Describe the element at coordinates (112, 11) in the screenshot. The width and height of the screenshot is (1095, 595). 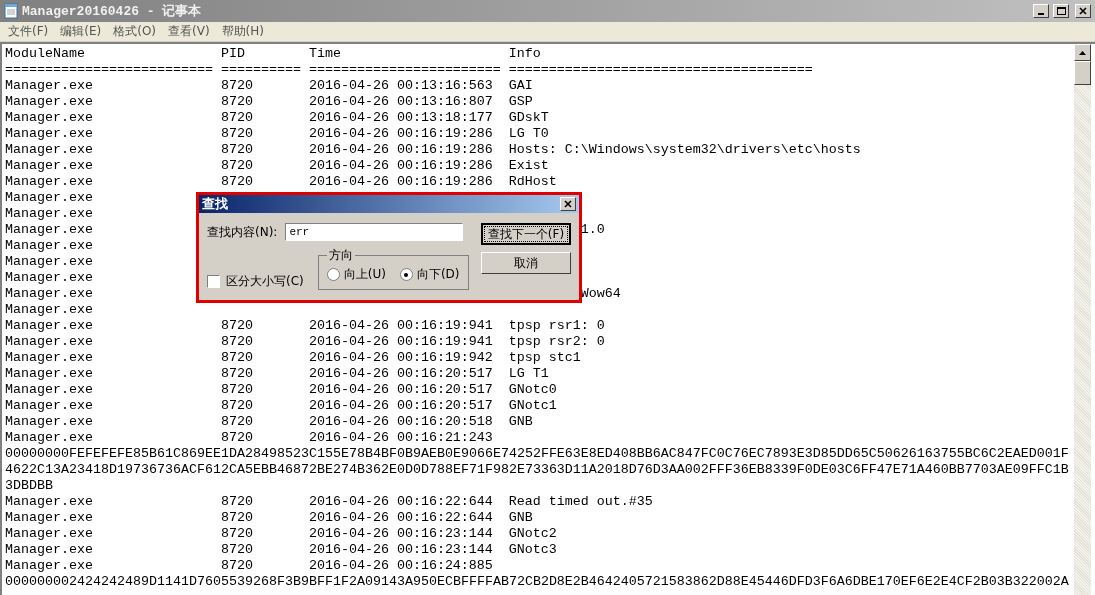
I see `window-title: Manager20160426 - 记事本` at that location.